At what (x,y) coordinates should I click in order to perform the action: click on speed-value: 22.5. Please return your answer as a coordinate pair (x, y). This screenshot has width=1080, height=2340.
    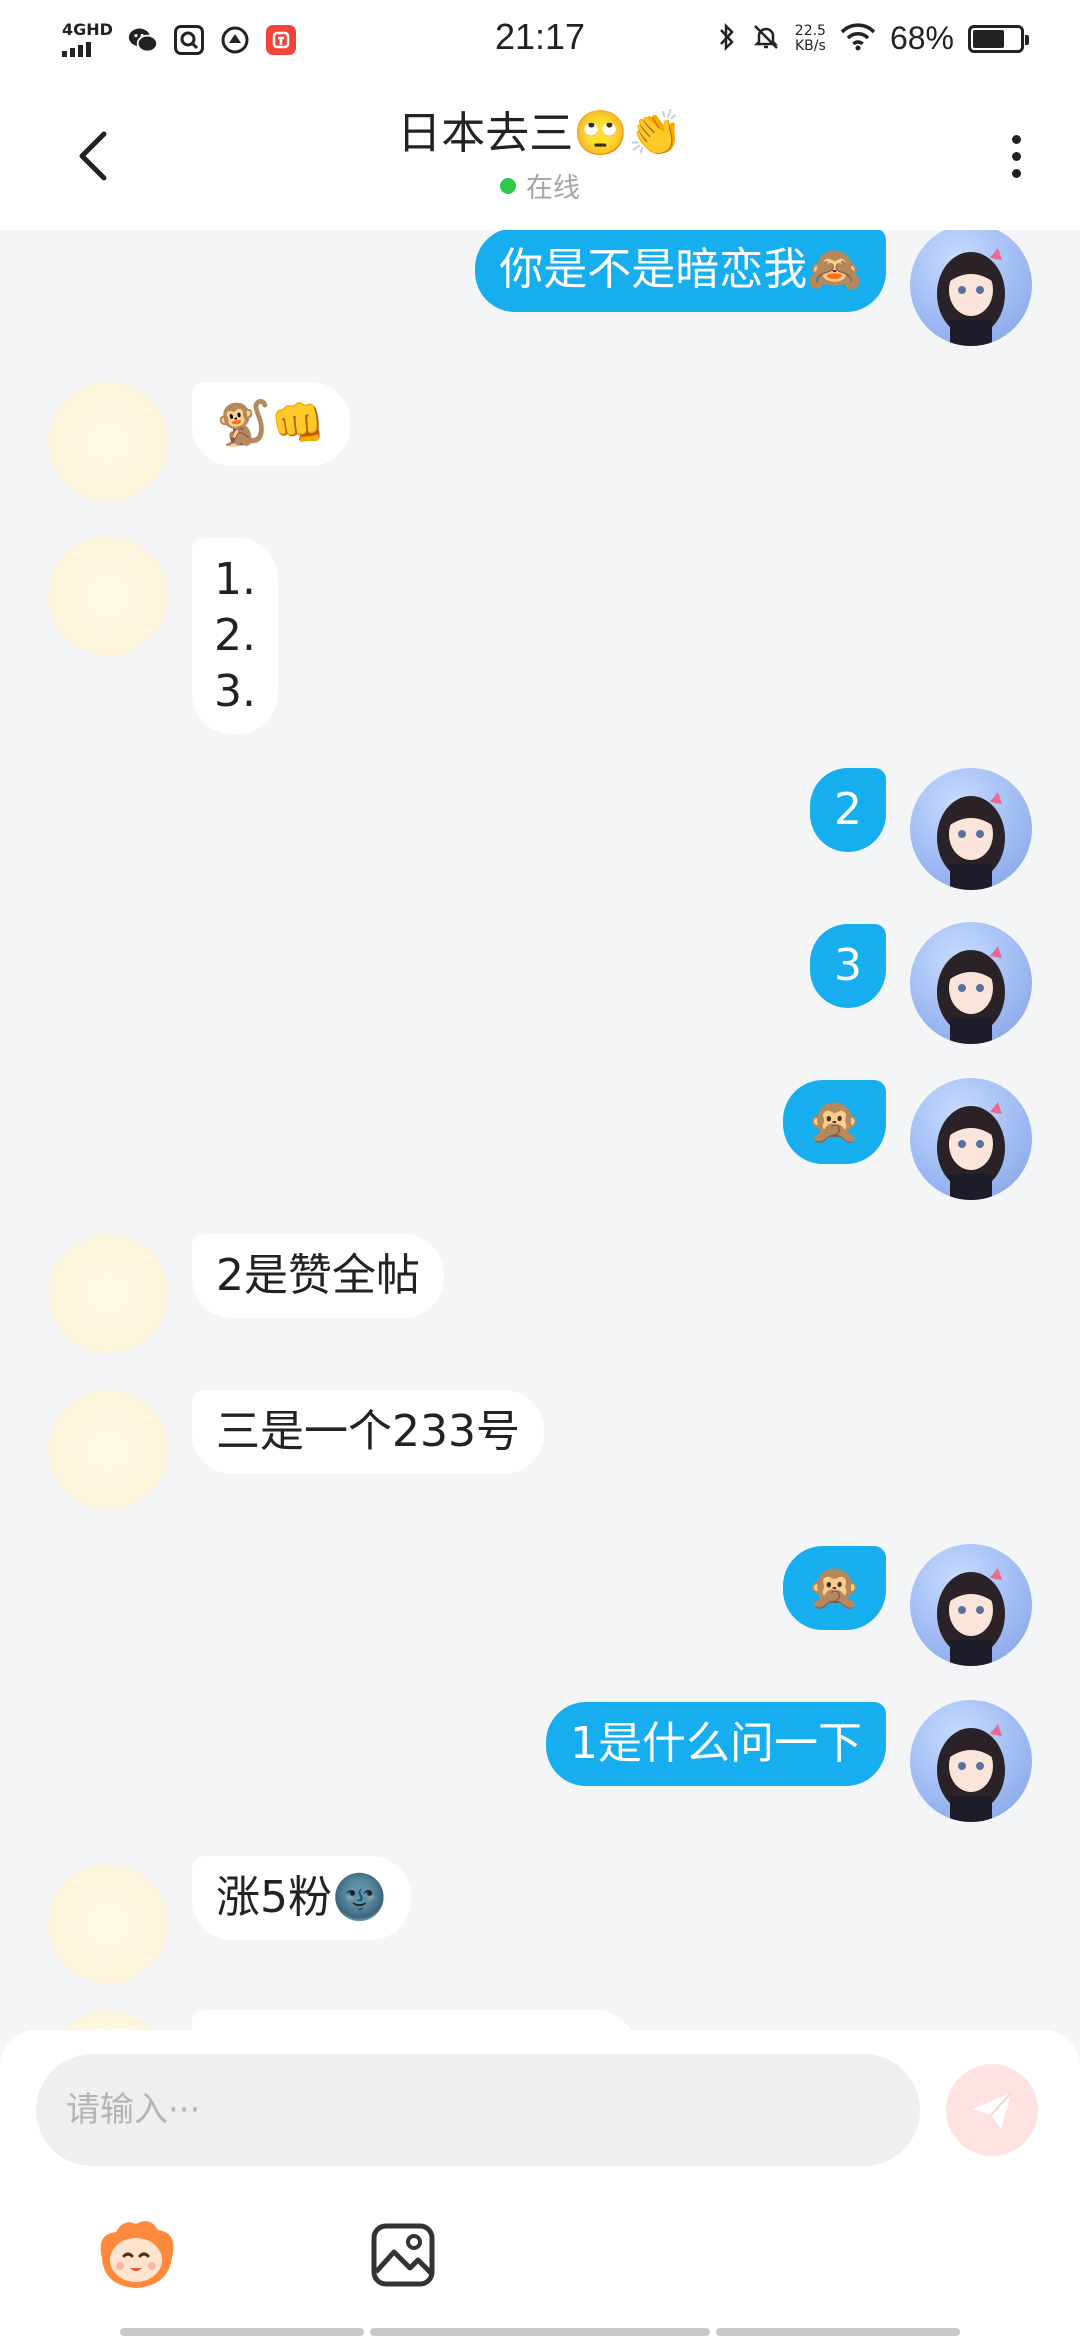
    Looking at the image, I should click on (810, 30).